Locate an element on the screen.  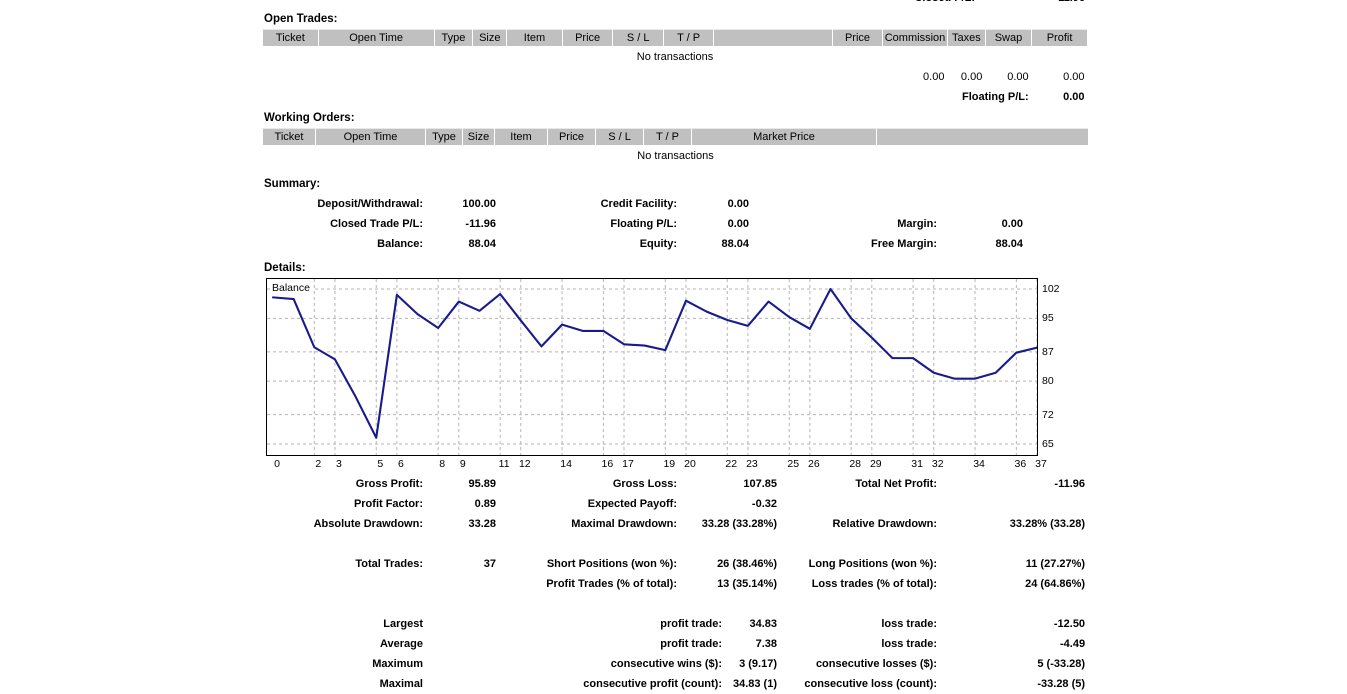
col-swap: Swap is located at coordinates (1008, 38).